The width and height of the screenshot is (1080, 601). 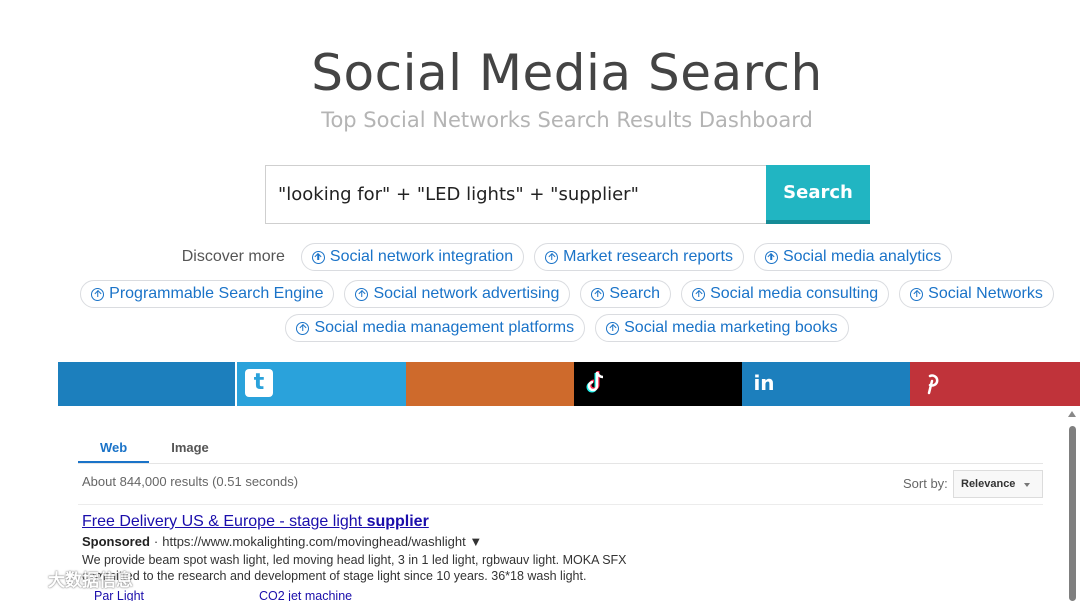 I want to click on chip-label: Social media analytics, so click(x=862, y=256).